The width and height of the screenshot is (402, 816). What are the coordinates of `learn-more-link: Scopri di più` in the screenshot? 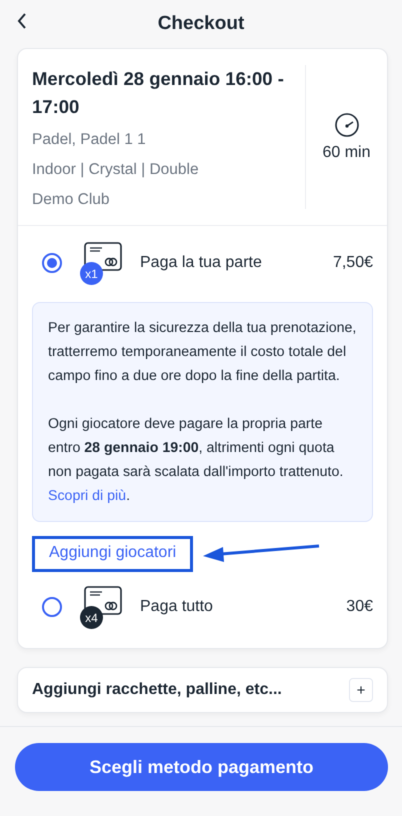 It's located at (87, 496).